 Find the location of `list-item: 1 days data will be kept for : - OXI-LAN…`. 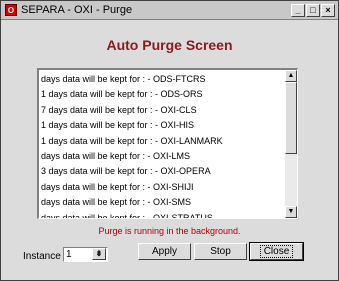

list-item: 1 days data will be kept for : - OXI-LAN… is located at coordinates (162, 141).